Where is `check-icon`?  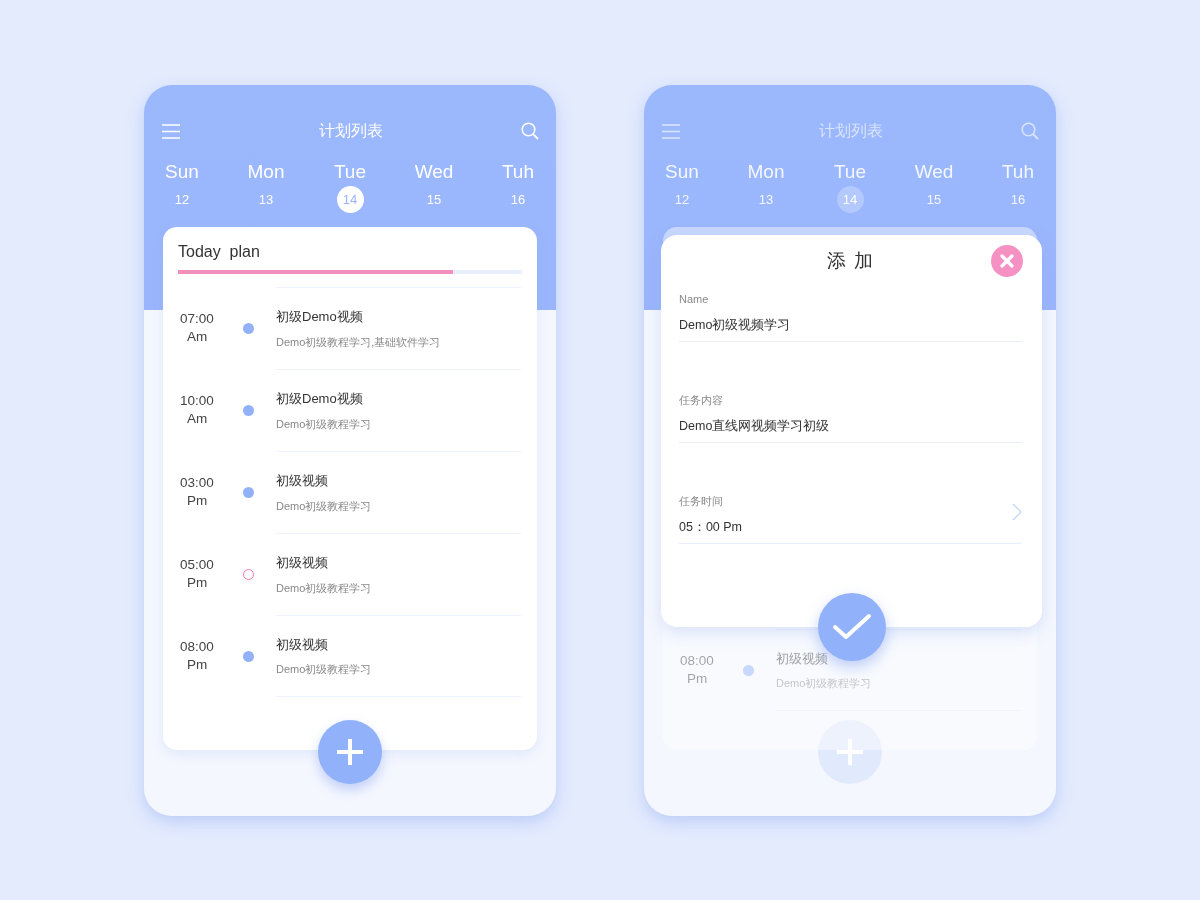 check-icon is located at coordinates (851, 627).